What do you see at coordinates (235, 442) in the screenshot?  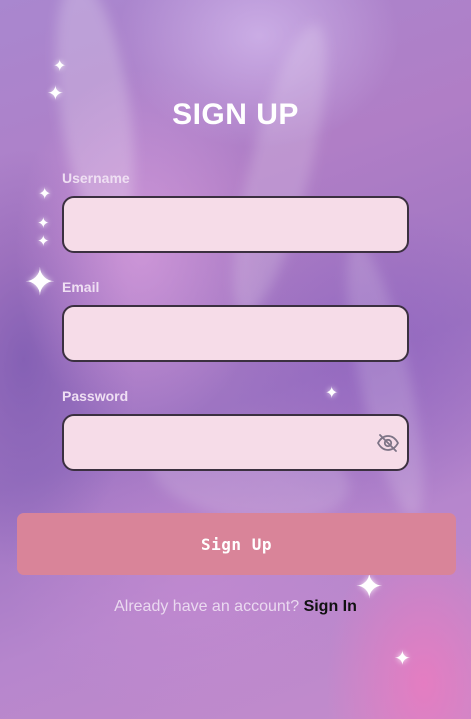 I see `password-field` at bounding box center [235, 442].